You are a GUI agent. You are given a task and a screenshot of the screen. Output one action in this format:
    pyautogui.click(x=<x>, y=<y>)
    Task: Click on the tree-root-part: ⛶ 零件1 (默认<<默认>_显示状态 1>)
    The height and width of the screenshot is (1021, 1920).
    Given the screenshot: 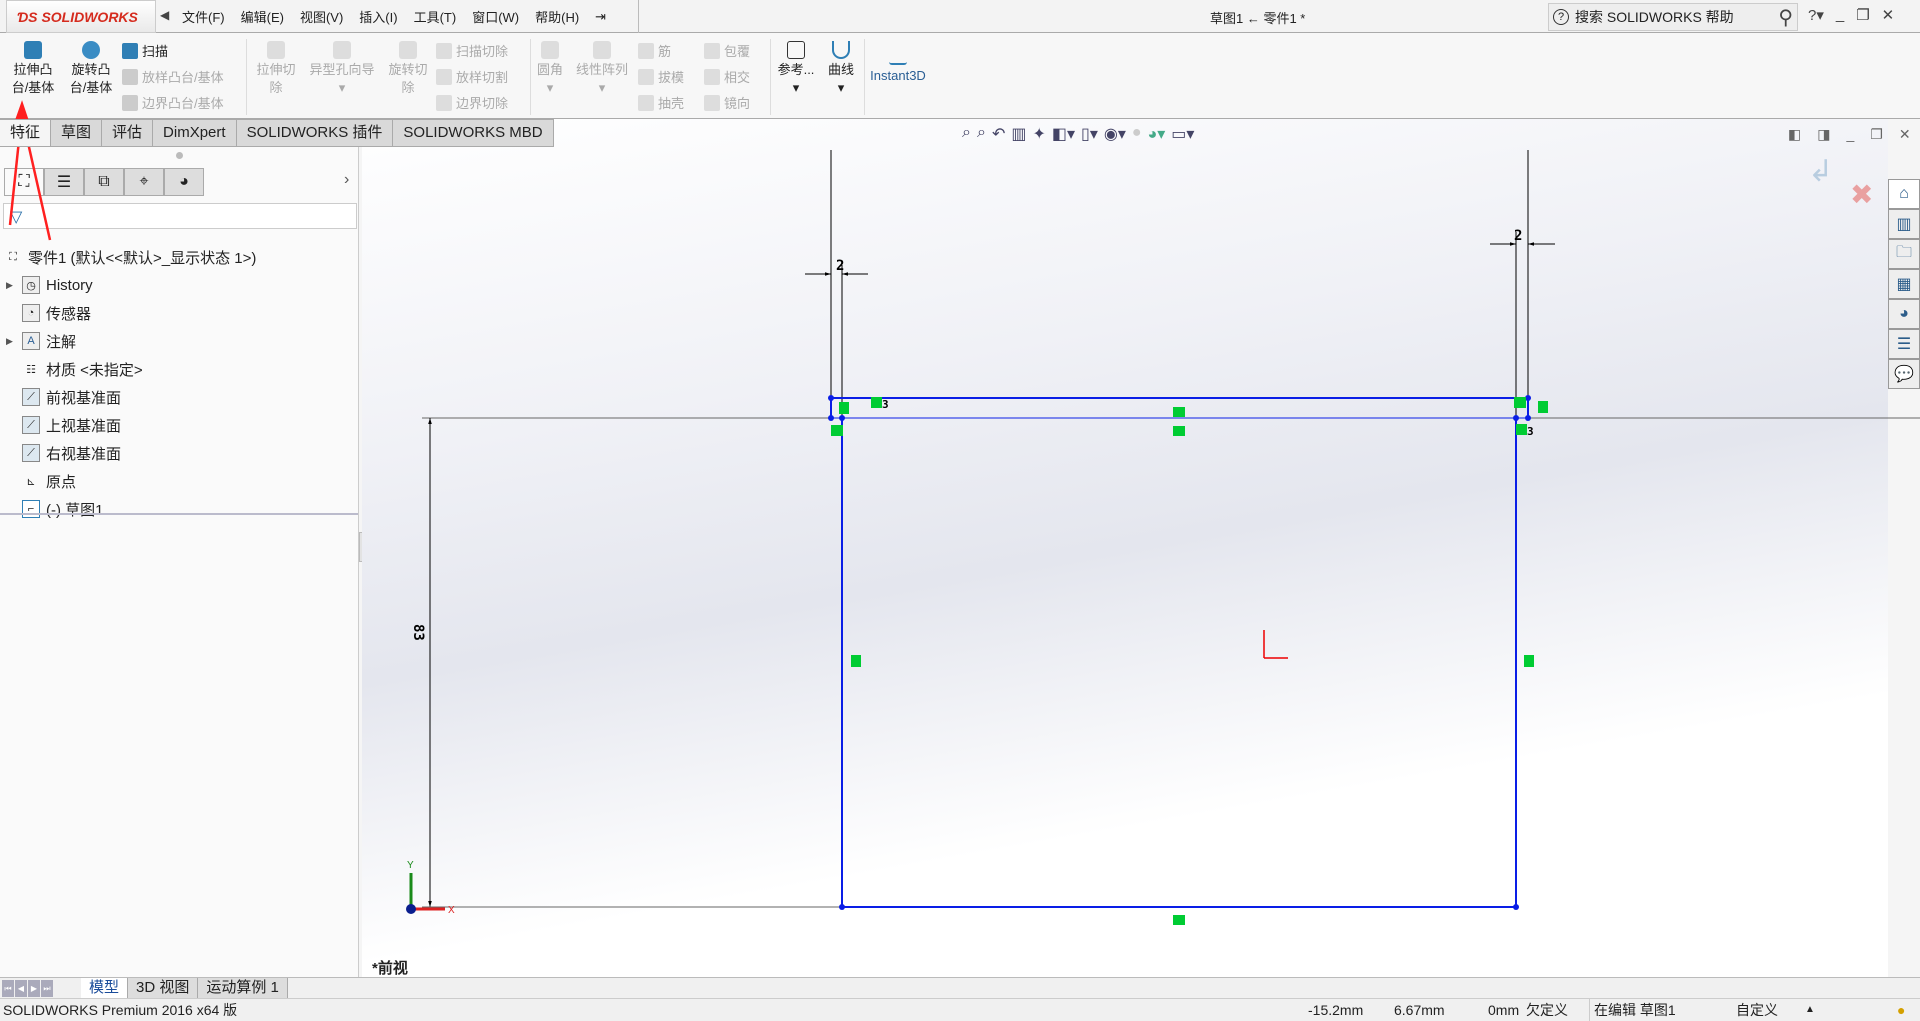 What is the action you would take?
    pyautogui.click(x=130, y=257)
    